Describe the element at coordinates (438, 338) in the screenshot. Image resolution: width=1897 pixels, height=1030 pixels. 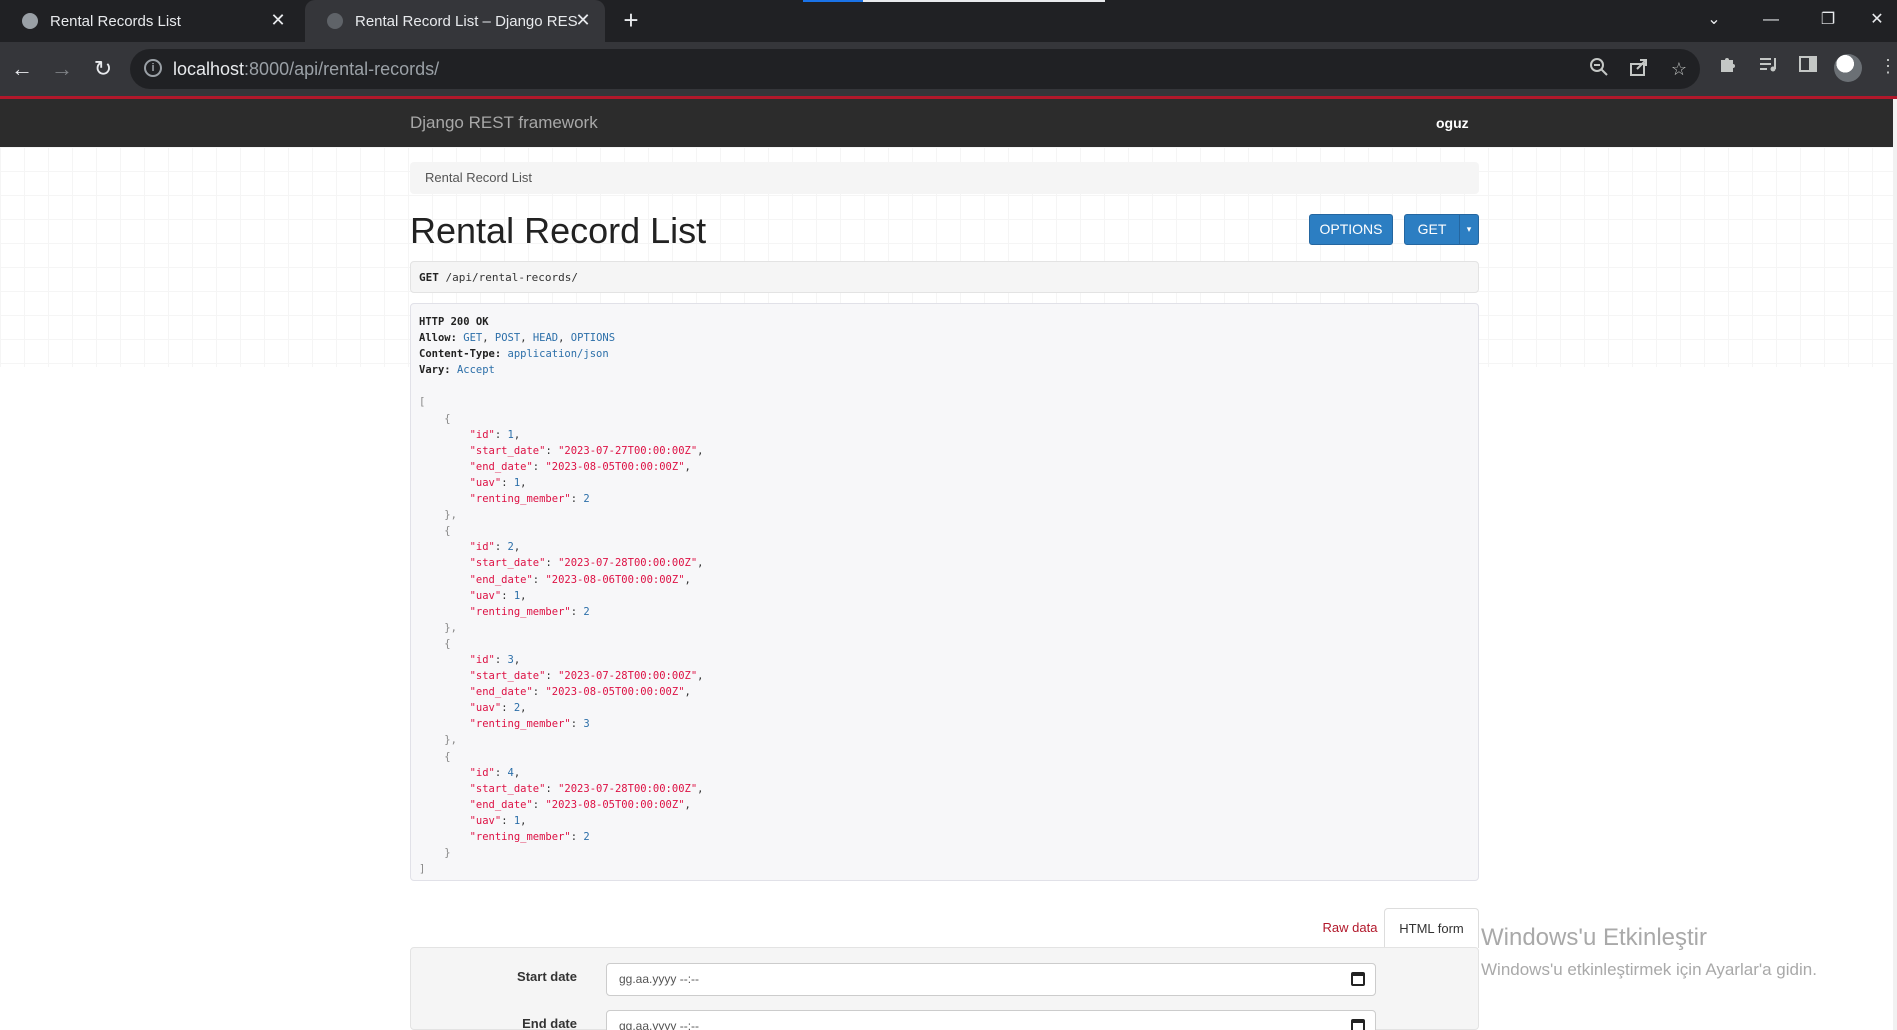
I see `response-header-key: Allow:` at that location.